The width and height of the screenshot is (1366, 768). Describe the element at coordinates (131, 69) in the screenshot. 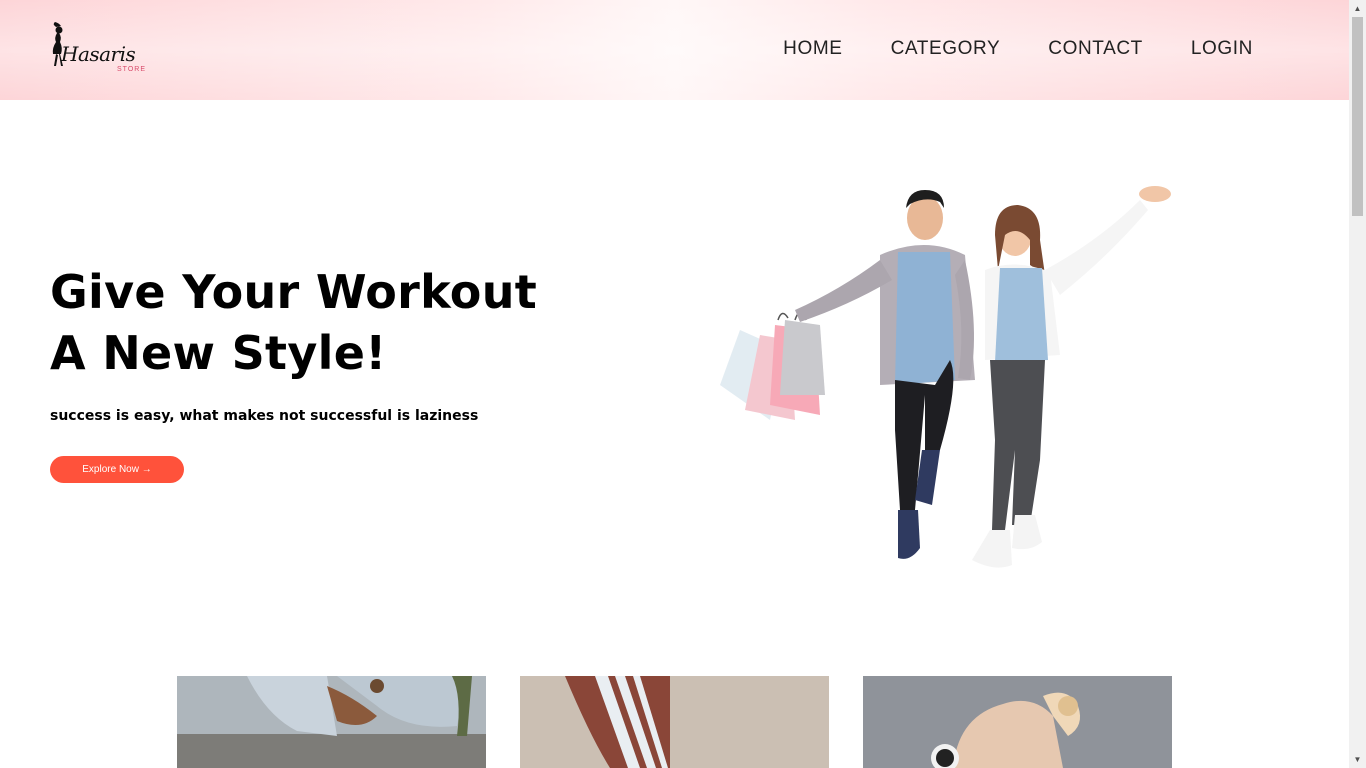

I see `logo-subtext: STORE` at that location.